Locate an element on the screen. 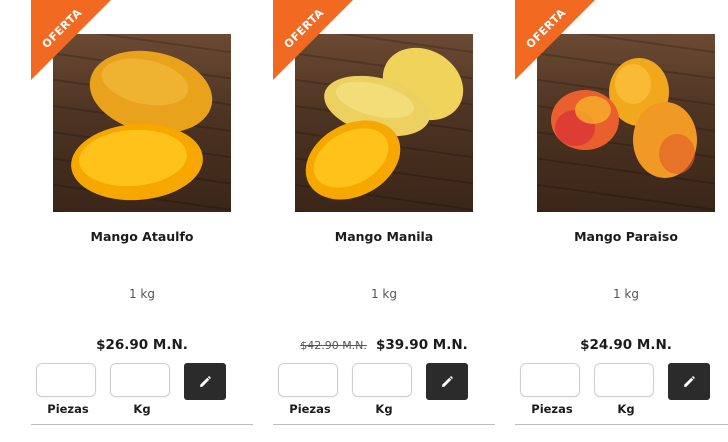  product-price: $24.90 M.N. is located at coordinates (626, 345).